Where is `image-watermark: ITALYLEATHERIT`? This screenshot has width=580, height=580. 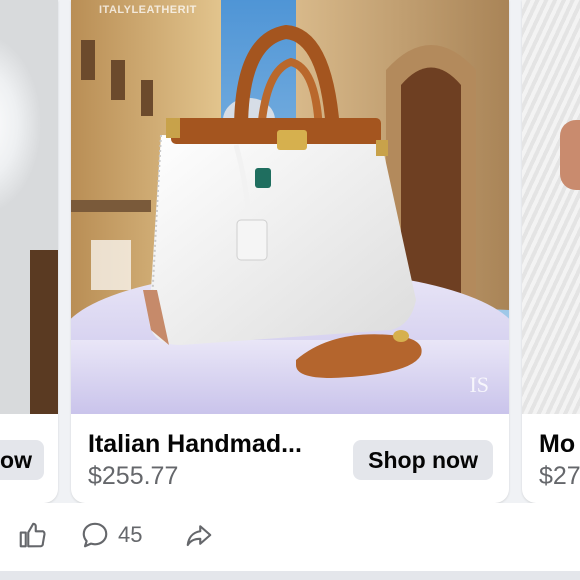 image-watermark: ITALYLEATHERIT is located at coordinates (148, 10).